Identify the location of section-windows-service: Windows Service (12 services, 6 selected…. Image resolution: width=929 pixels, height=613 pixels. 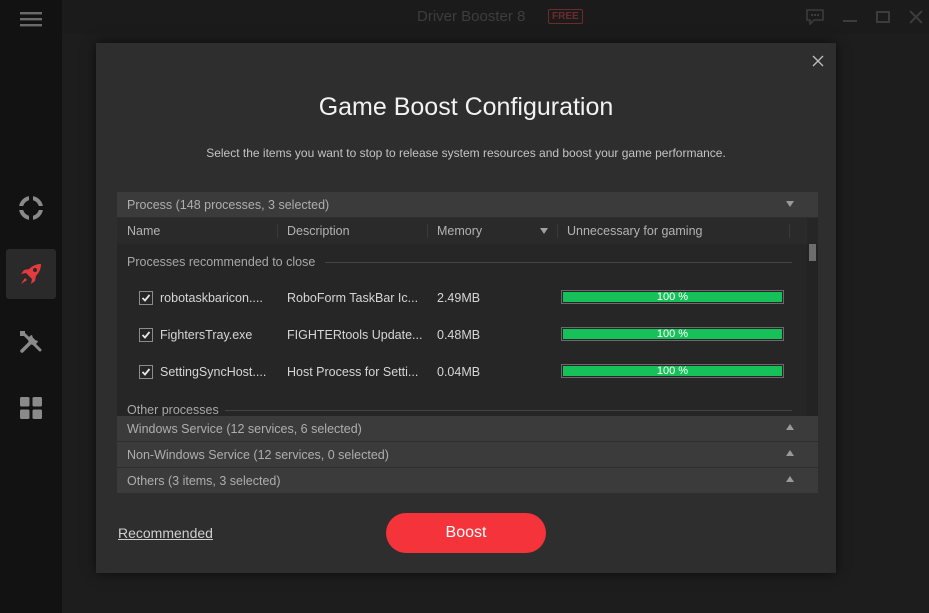
(467, 428).